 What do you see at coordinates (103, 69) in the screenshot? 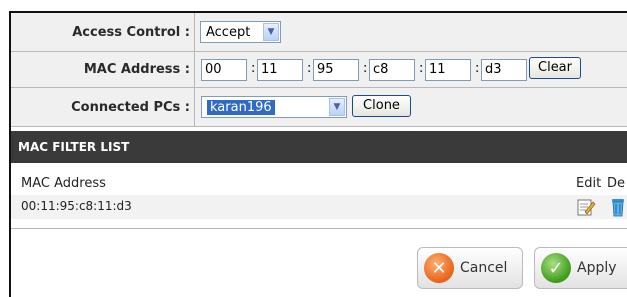
I see `mac-address-label: MAC Address :` at bounding box center [103, 69].